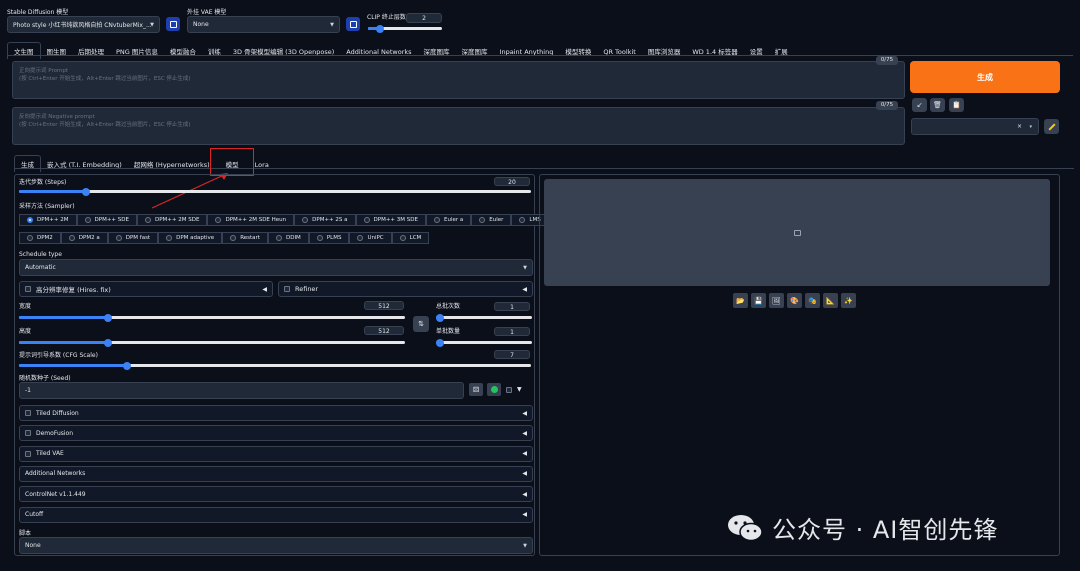 Image resolution: width=1080 pixels, height=571 pixels. I want to click on steps-number-input: 20, so click(512, 181).